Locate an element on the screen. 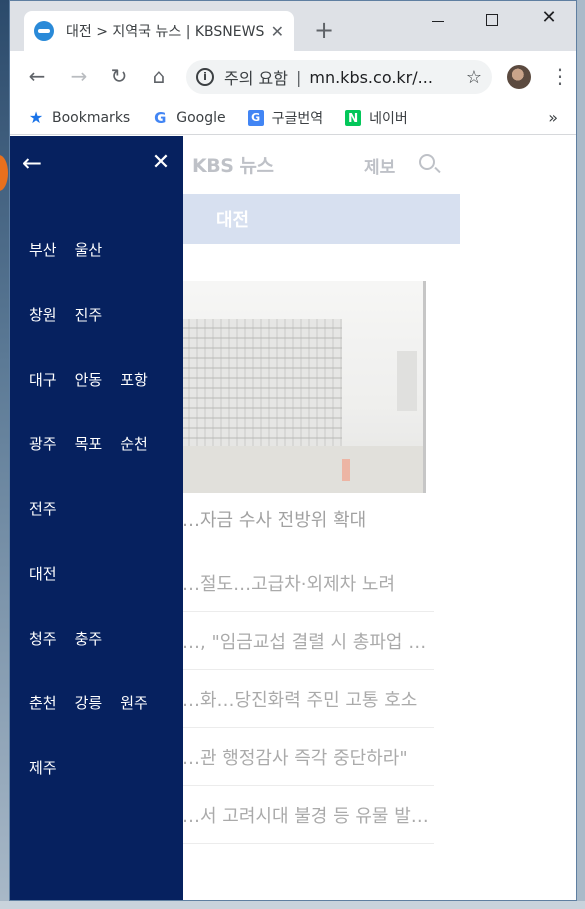 This screenshot has width=585, height=909. browser-toolbar: ← → ↻ ⌂ i 주의 요함 | mn.kbs.co.kr/... ☆ ⋮ is located at coordinates (293, 76).